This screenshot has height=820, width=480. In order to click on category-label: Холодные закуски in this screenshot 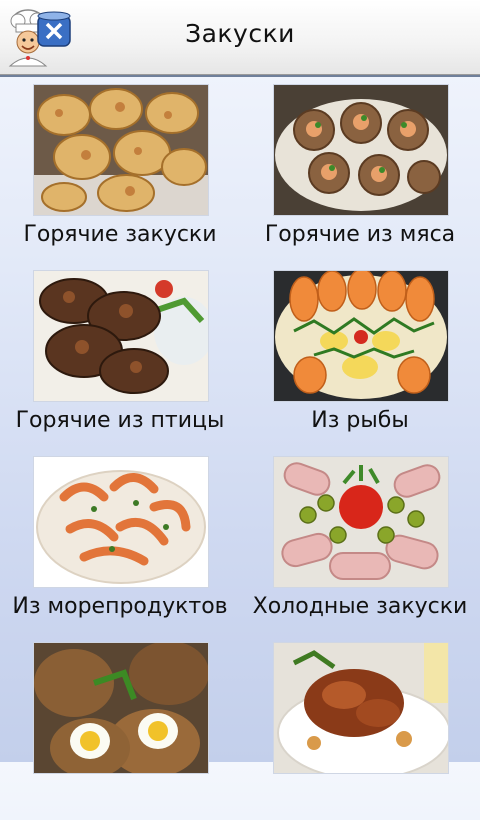, I will do `click(360, 606)`.